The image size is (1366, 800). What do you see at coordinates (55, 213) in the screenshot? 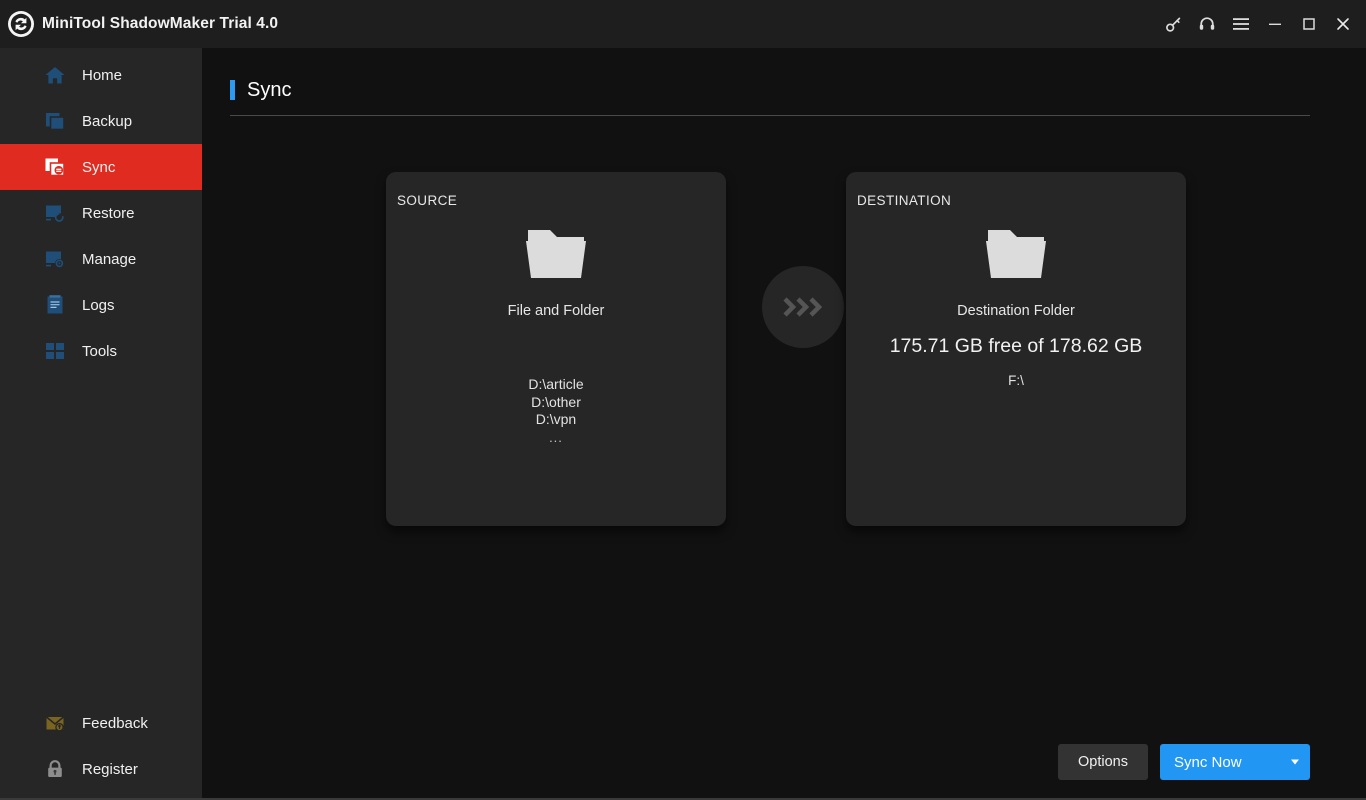
I see `restore-icon` at bounding box center [55, 213].